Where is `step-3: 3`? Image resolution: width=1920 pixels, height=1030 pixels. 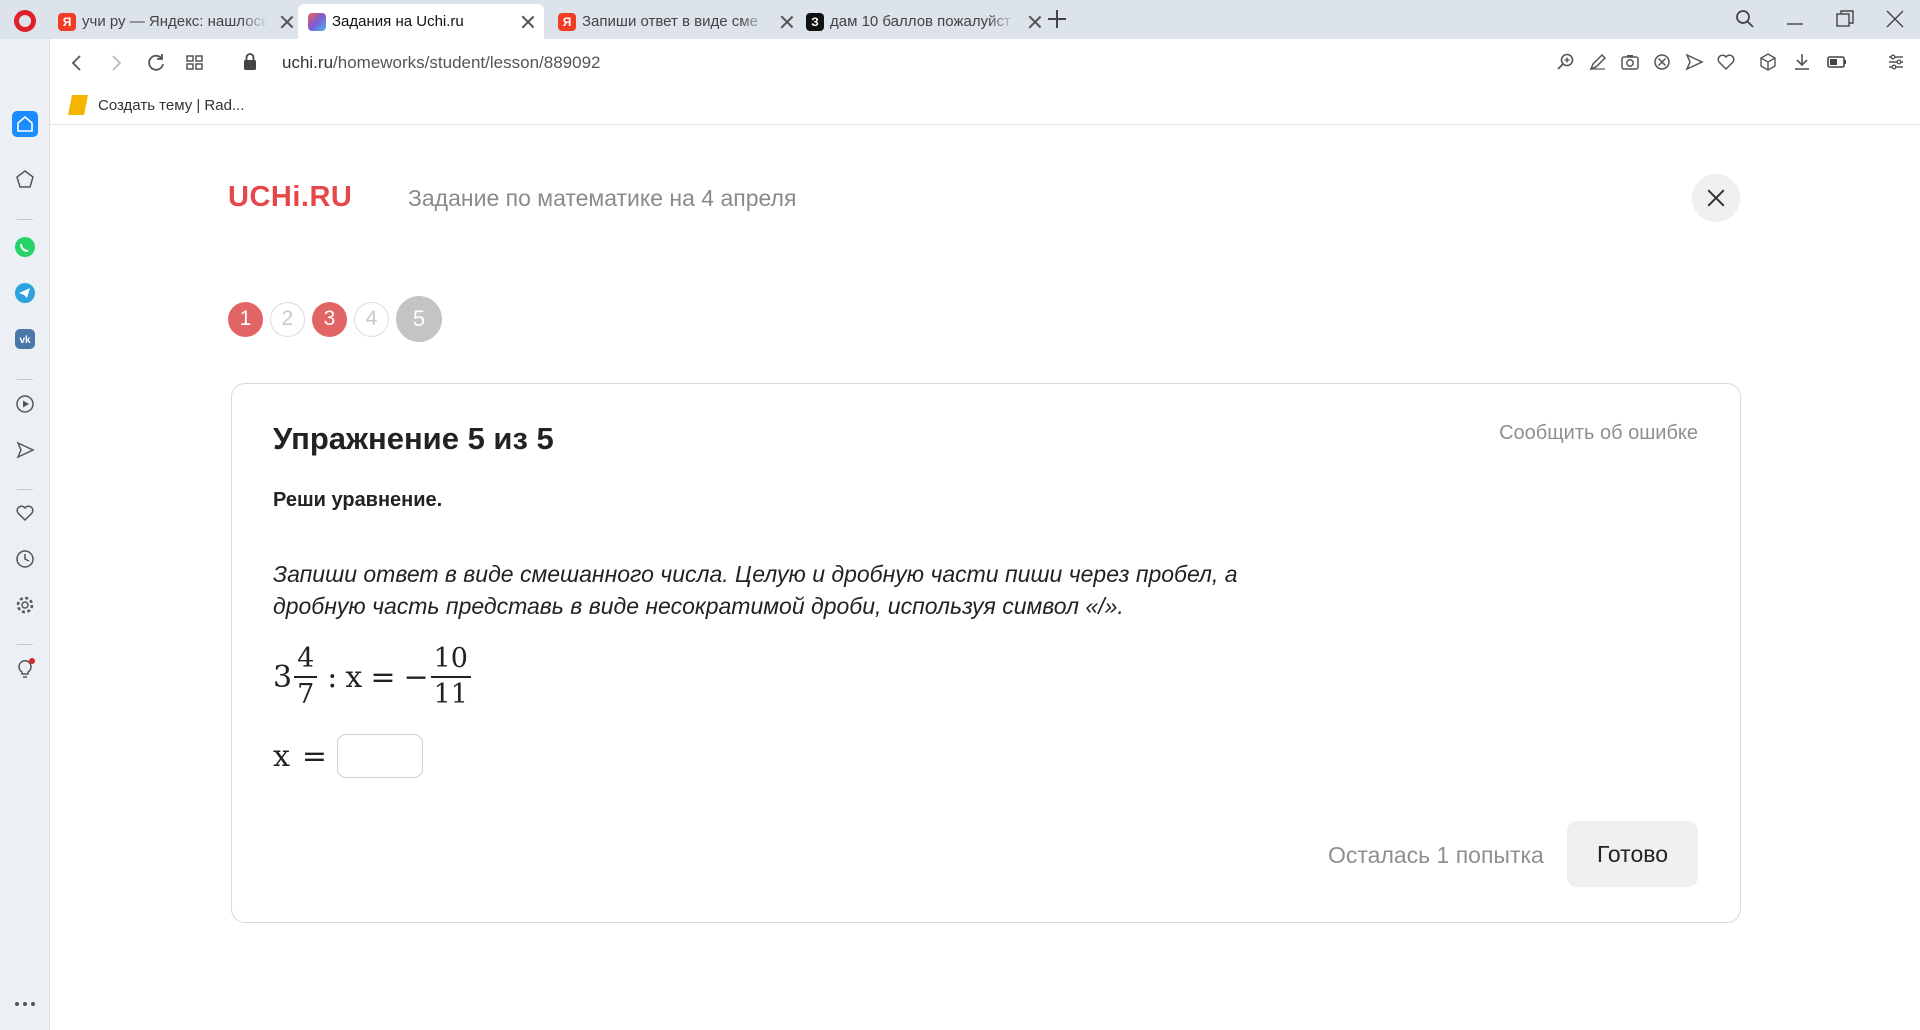
step-3: 3 is located at coordinates (329, 319).